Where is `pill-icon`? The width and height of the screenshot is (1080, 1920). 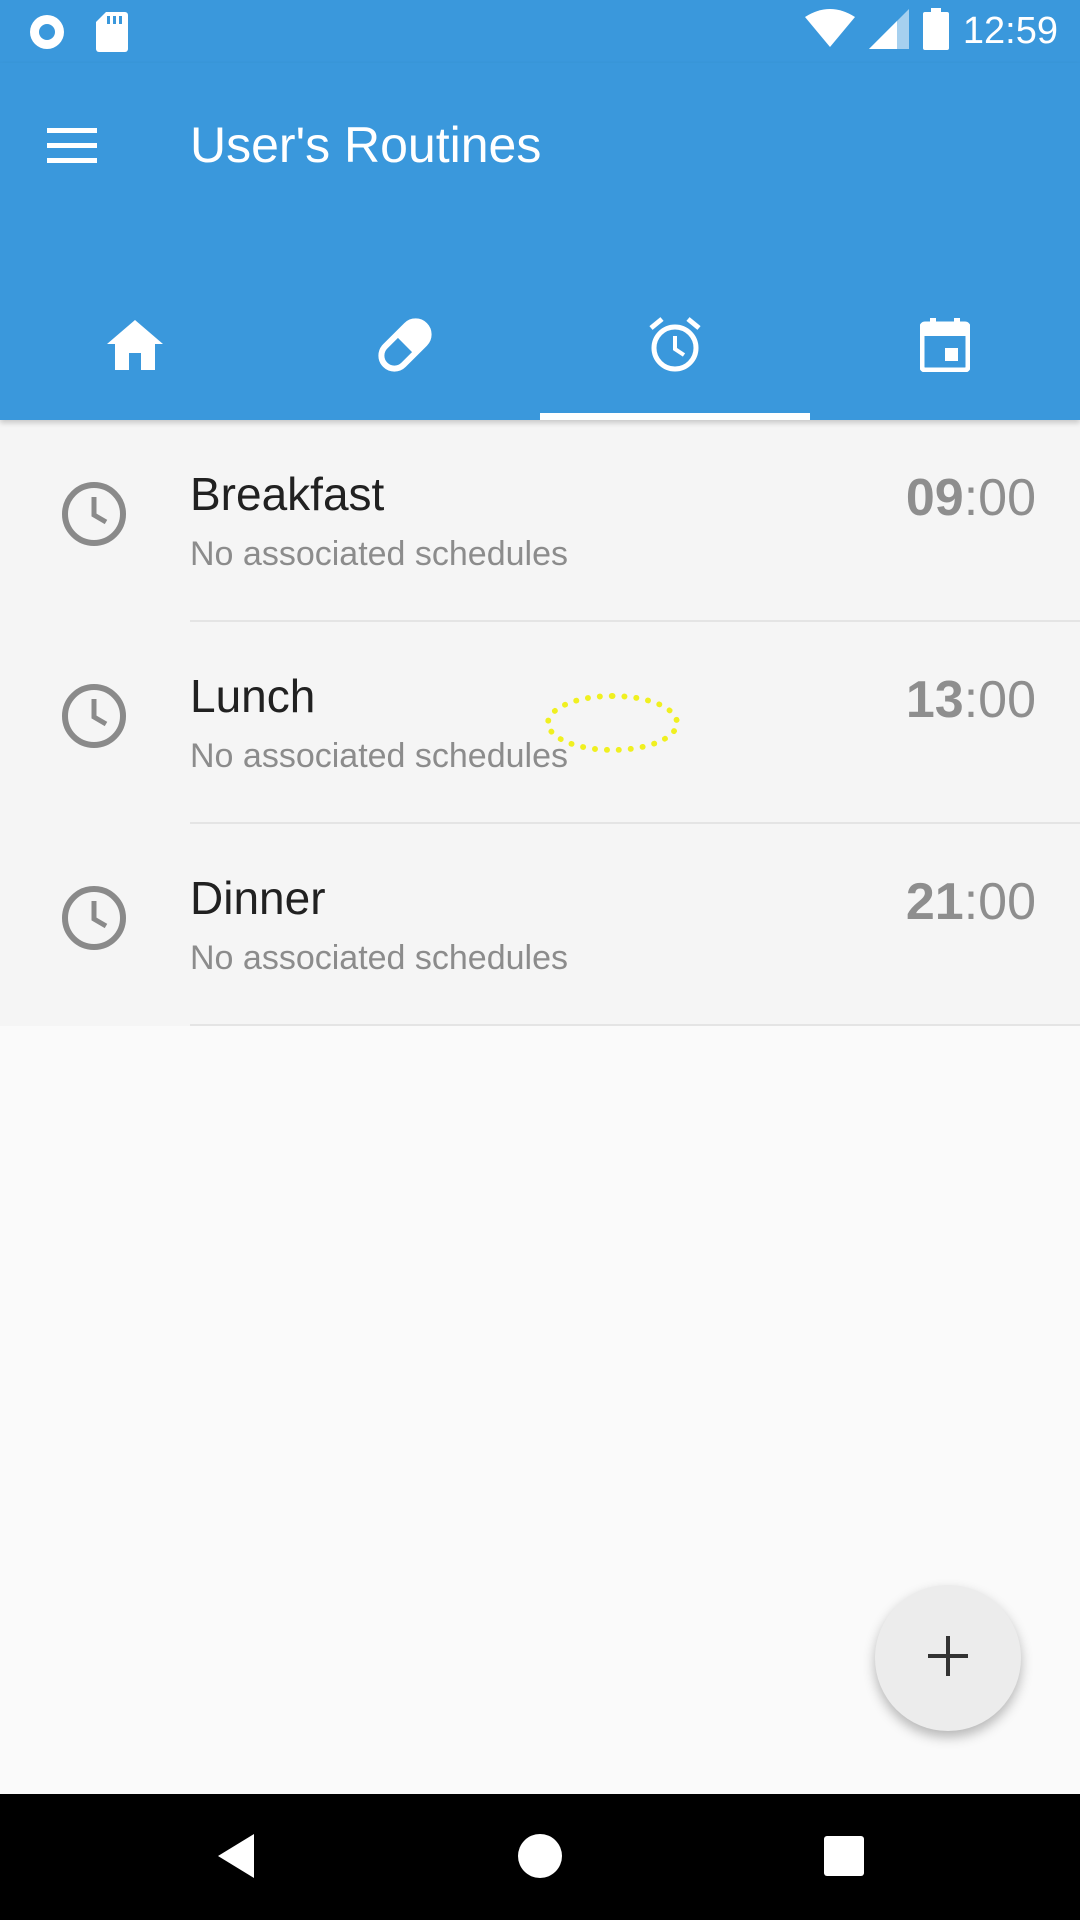 pill-icon is located at coordinates (405, 347).